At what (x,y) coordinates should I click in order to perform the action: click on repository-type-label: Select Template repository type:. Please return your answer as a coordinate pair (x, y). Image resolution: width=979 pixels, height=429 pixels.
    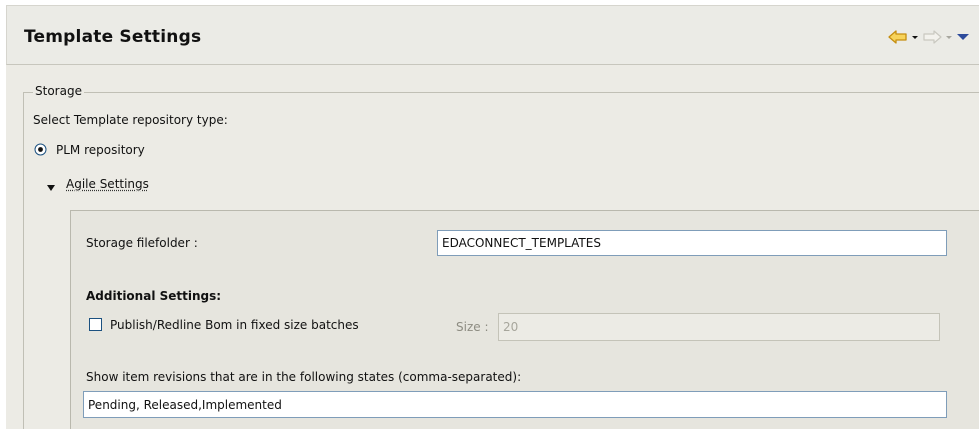
    Looking at the image, I should click on (130, 120).